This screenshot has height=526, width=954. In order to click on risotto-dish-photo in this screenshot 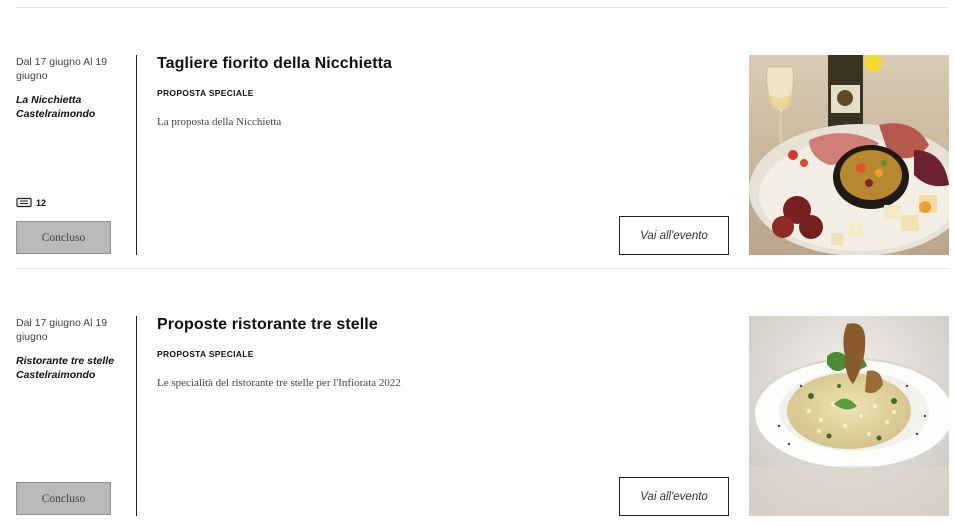, I will do `click(849, 416)`.